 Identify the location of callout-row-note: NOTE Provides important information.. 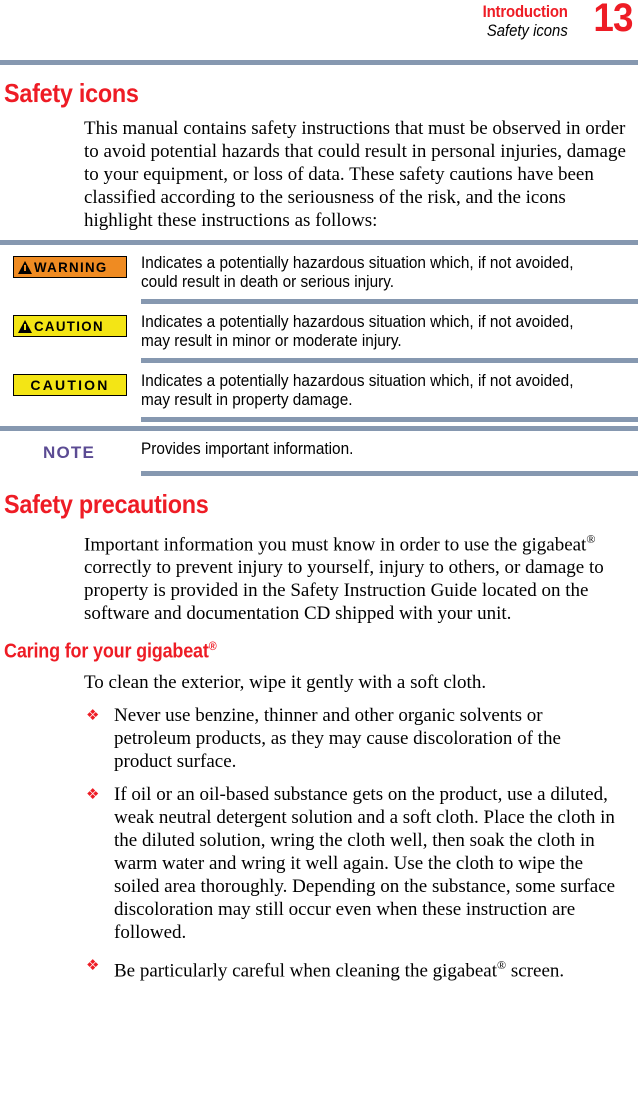
(319, 447).